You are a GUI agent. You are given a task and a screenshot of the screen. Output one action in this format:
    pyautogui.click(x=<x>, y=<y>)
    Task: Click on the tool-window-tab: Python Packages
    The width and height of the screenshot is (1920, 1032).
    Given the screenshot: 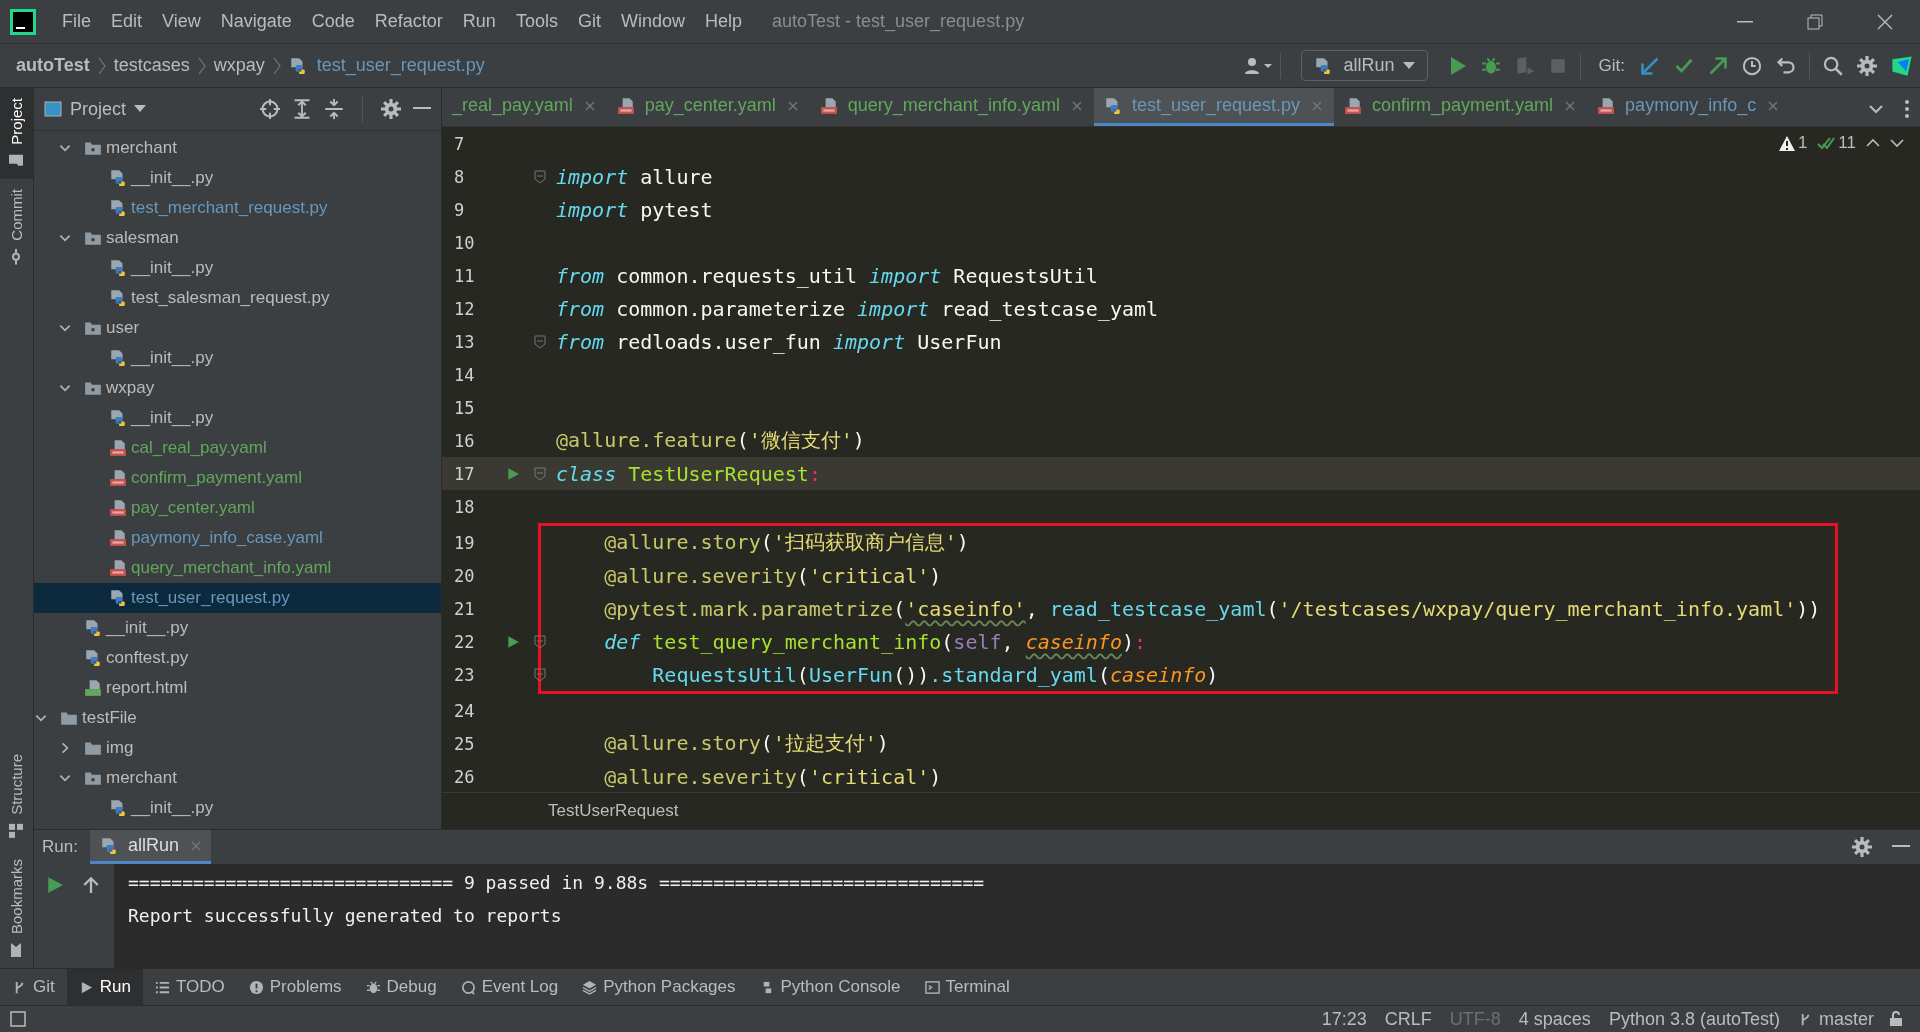 What is the action you would take?
    pyautogui.click(x=659, y=987)
    